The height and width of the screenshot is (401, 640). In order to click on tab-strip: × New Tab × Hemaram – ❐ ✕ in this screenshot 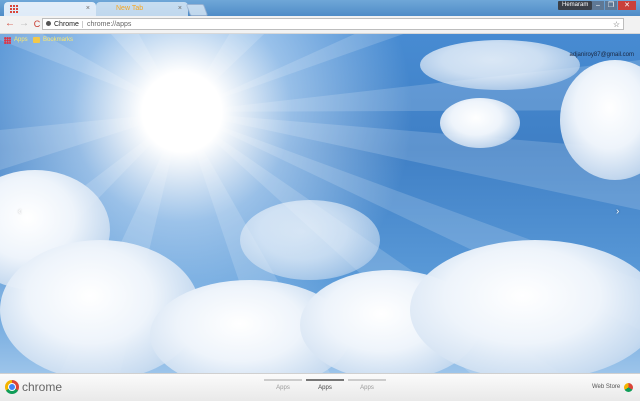, I will do `click(320, 8)`.